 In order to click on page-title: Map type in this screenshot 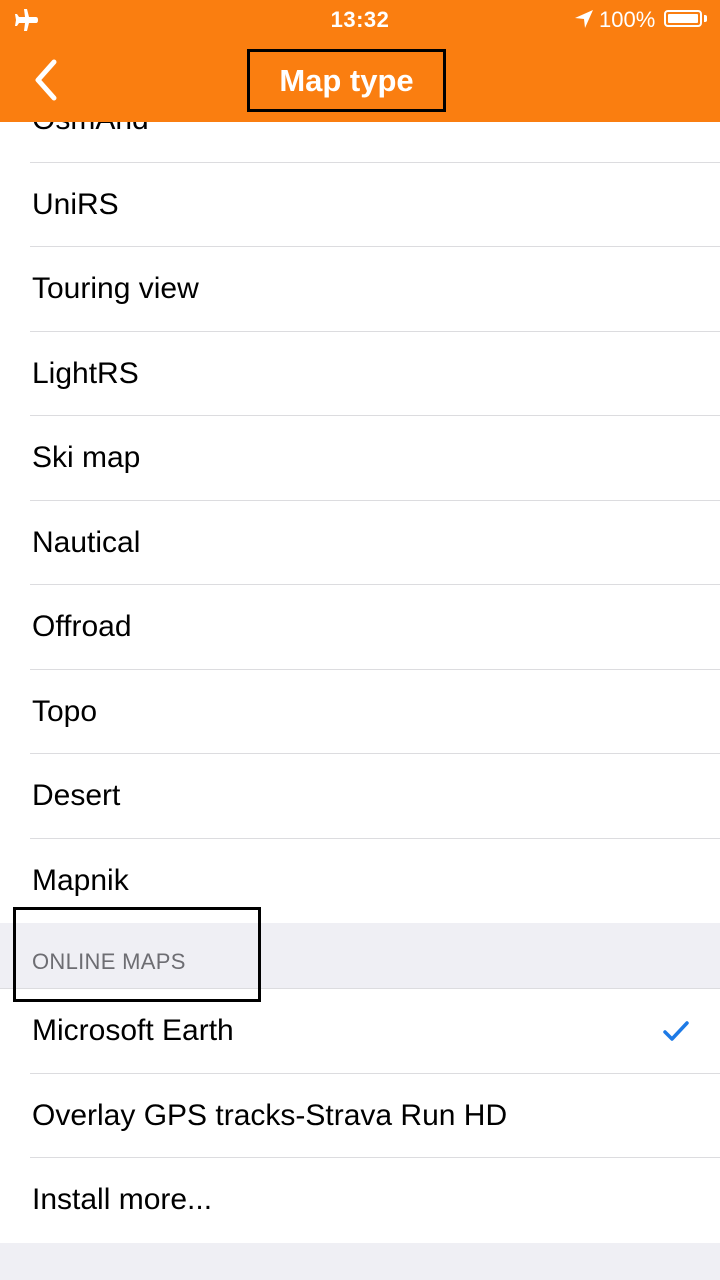, I will do `click(346, 80)`.